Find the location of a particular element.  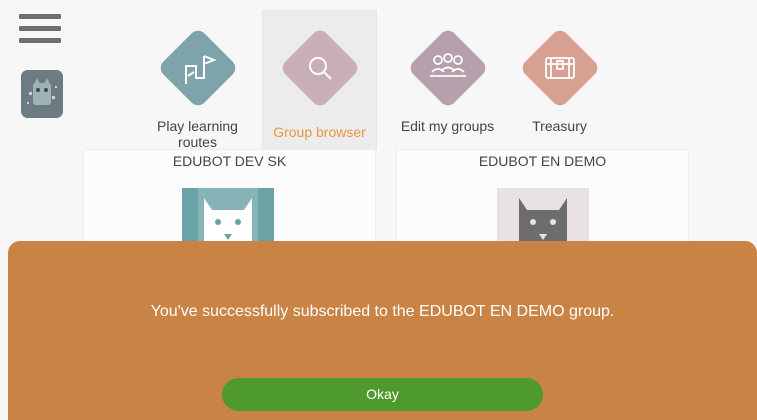

nav-label: Group browser is located at coordinates (319, 132).